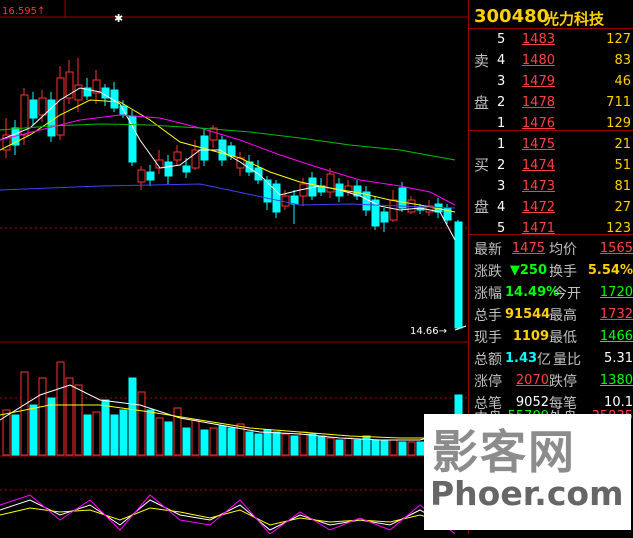 The image size is (633, 538). What do you see at coordinates (622, 60) in the screenshot?
I see `ask-volume: 83` at bounding box center [622, 60].